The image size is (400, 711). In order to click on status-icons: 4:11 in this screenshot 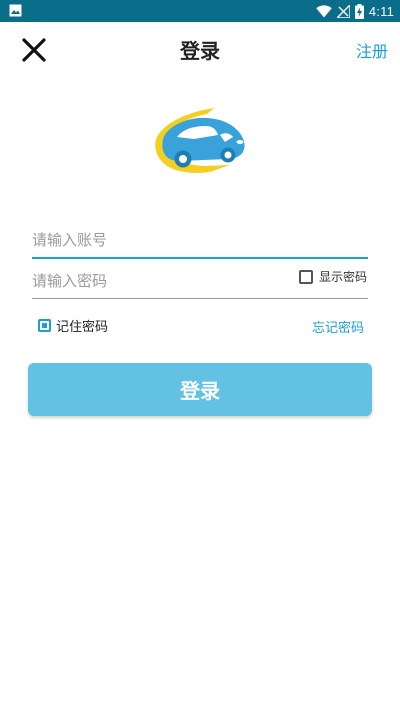, I will do `click(355, 11)`.